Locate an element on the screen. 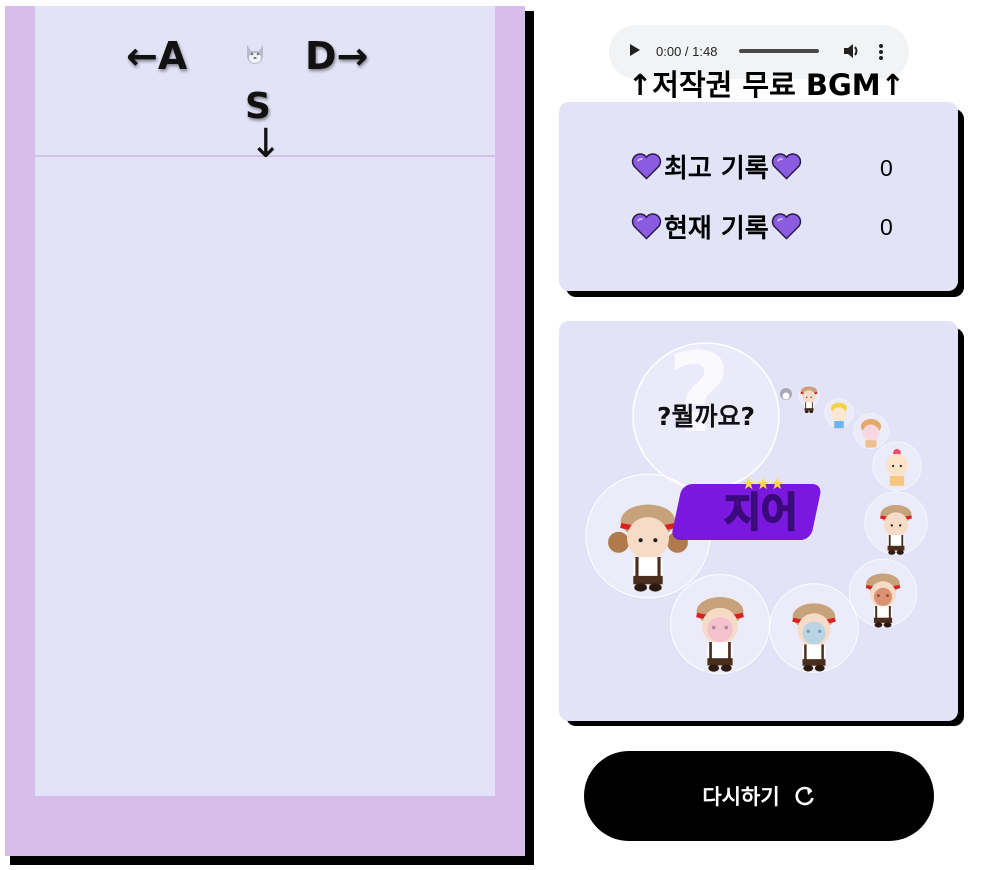 Image resolution: width=986 pixels, height=870 pixels. current-score-label: 현재 기록 is located at coordinates (716, 228).